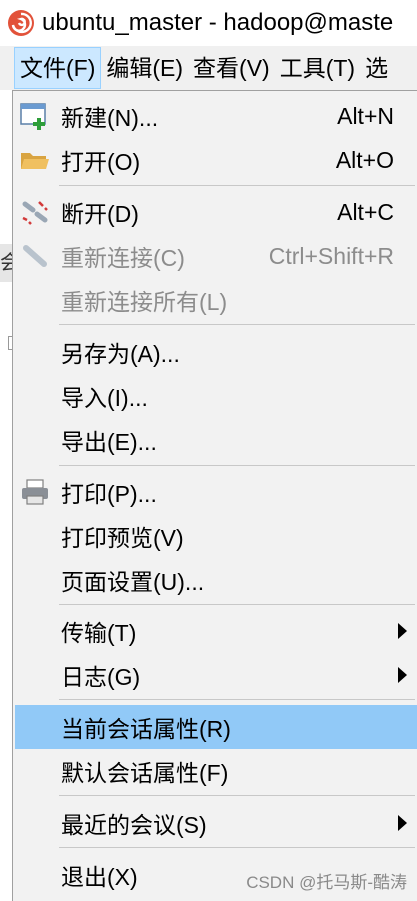 The height and width of the screenshot is (901, 417). What do you see at coordinates (216, 160) in the screenshot?
I see `menu-item-open: 打开(O) Alt+O` at bounding box center [216, 160].